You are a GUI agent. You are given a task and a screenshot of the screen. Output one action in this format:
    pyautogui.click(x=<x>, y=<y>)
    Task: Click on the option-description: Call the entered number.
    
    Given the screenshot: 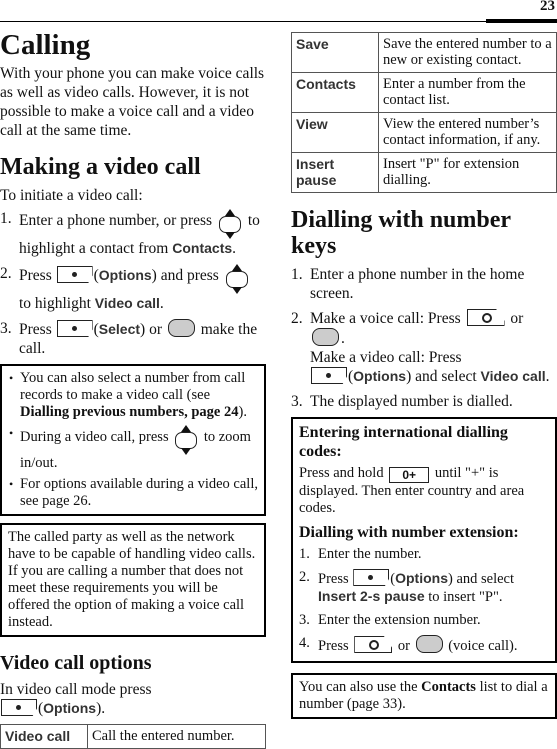 What is the action you would take?
    pyautogui.click(x=176, y=736)
    